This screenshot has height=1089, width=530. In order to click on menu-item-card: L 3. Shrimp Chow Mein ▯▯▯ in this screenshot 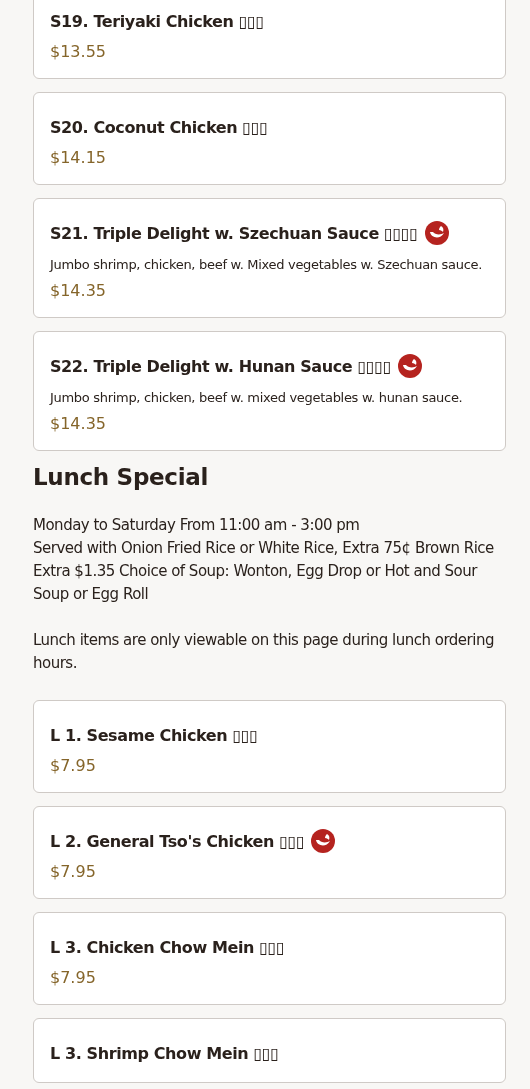, I will do `click(269, 1050)`.